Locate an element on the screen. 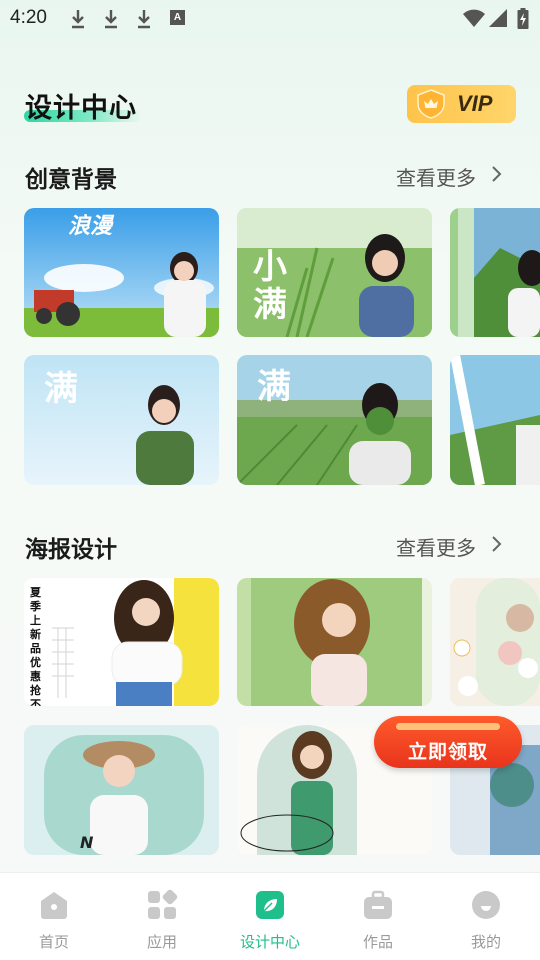 The height and width of the screenshot is (960, 540). poster-card-4: N is located at coordinates (121, 790).